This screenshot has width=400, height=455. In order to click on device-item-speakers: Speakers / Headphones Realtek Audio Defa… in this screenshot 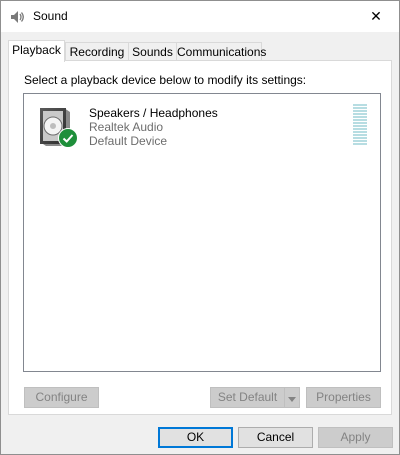, I will do `click(202, 128)`.